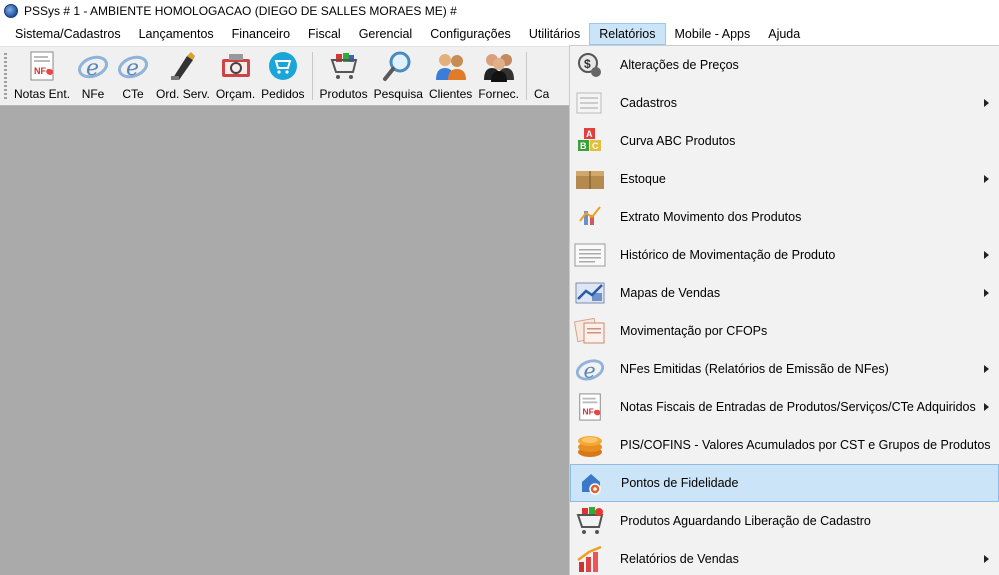 The height and width of the screenshot is (575, 999). I want to click on suppliers-icon, so click(499, 66).